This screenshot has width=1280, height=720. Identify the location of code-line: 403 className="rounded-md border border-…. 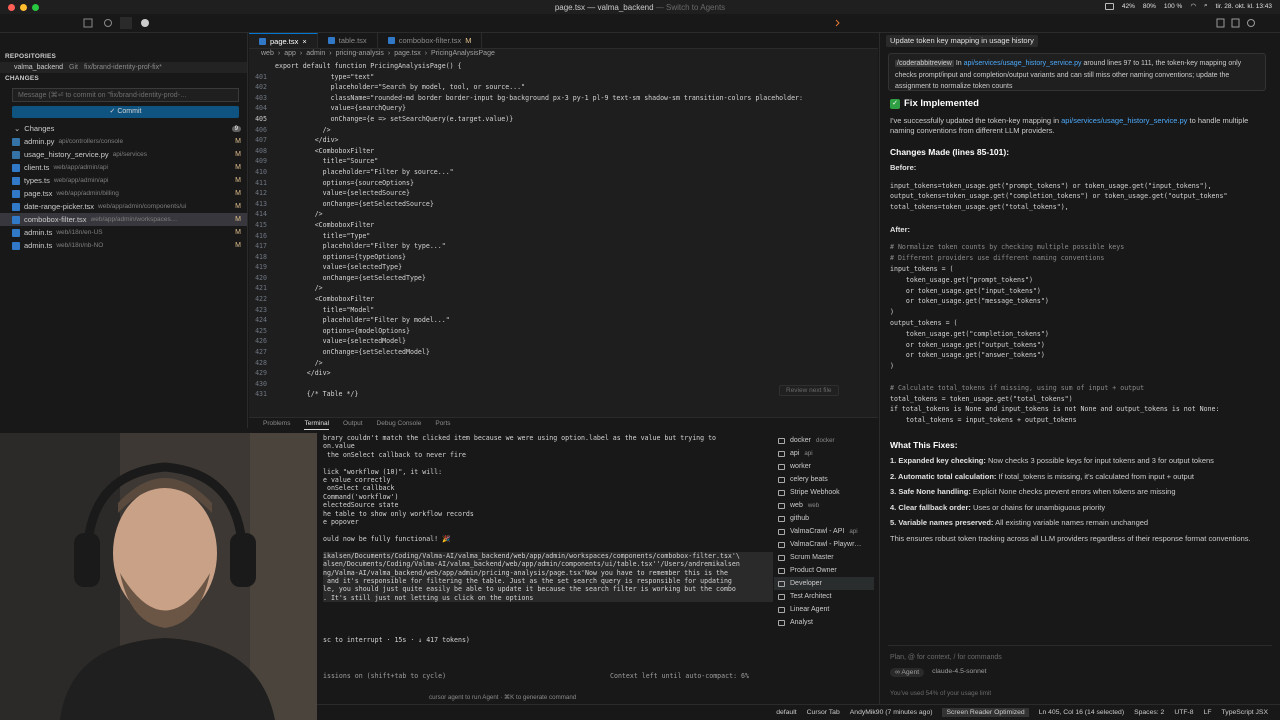
(563, 98).